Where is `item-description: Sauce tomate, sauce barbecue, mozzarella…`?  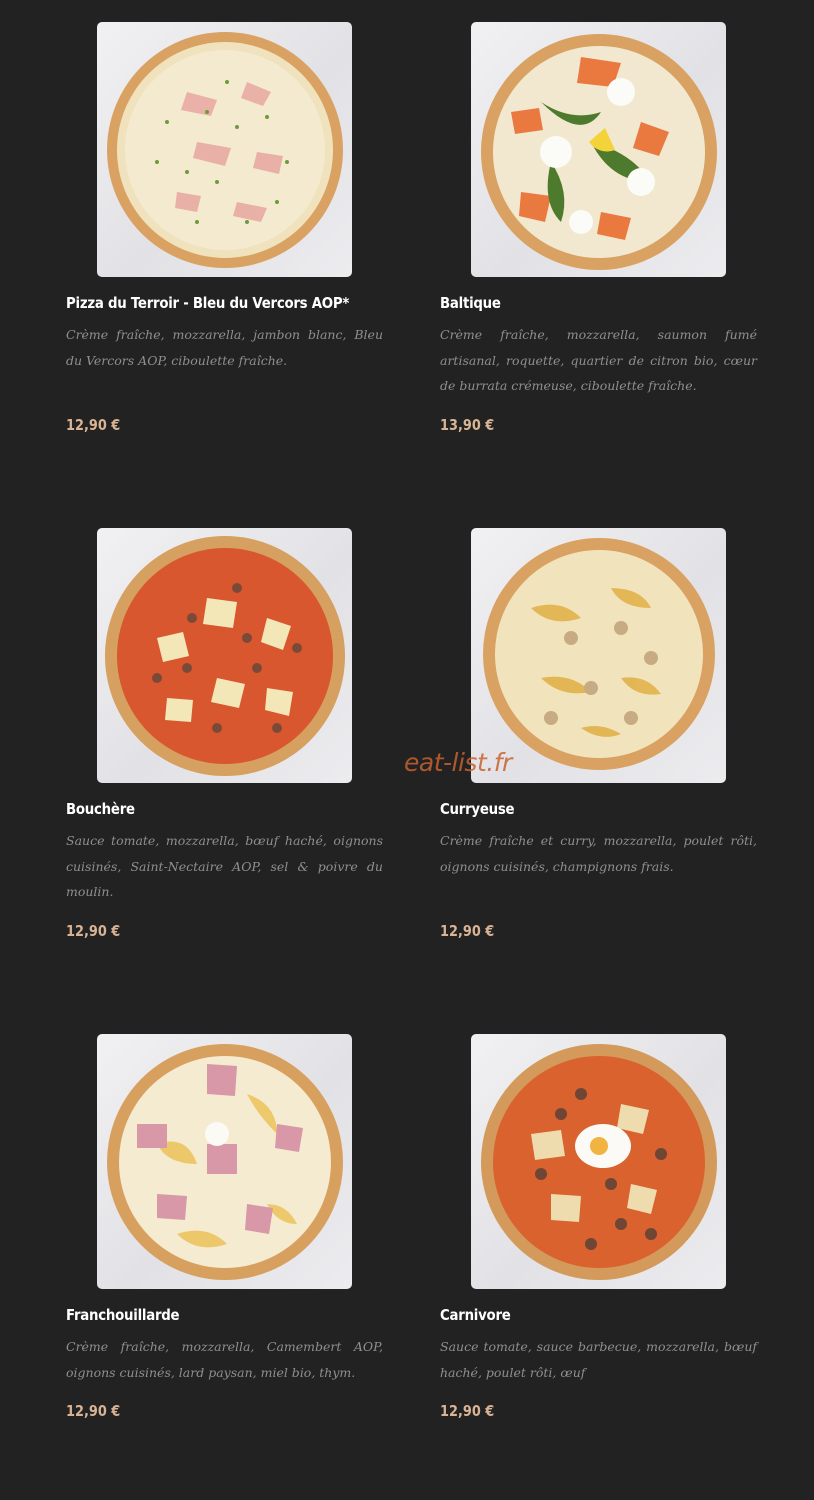
item-description: Sauce tomate, sauce barbecue, mozzarella… is located at coordinates (598, 1359).